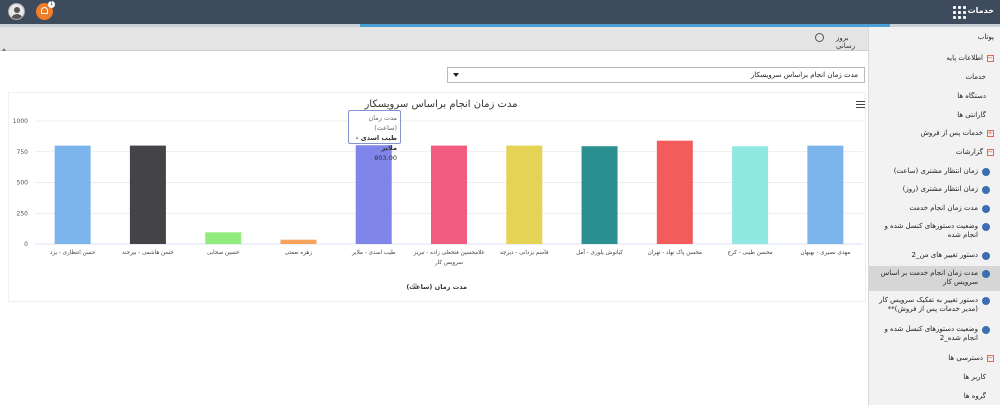 This screenshot has width=1000, height=405. What do you see at coordinates (804, 75) in the screenshot?
I see `report-select-value: مدت زمان انجام براساس سرویسکار` at bounding box center [804, 75].